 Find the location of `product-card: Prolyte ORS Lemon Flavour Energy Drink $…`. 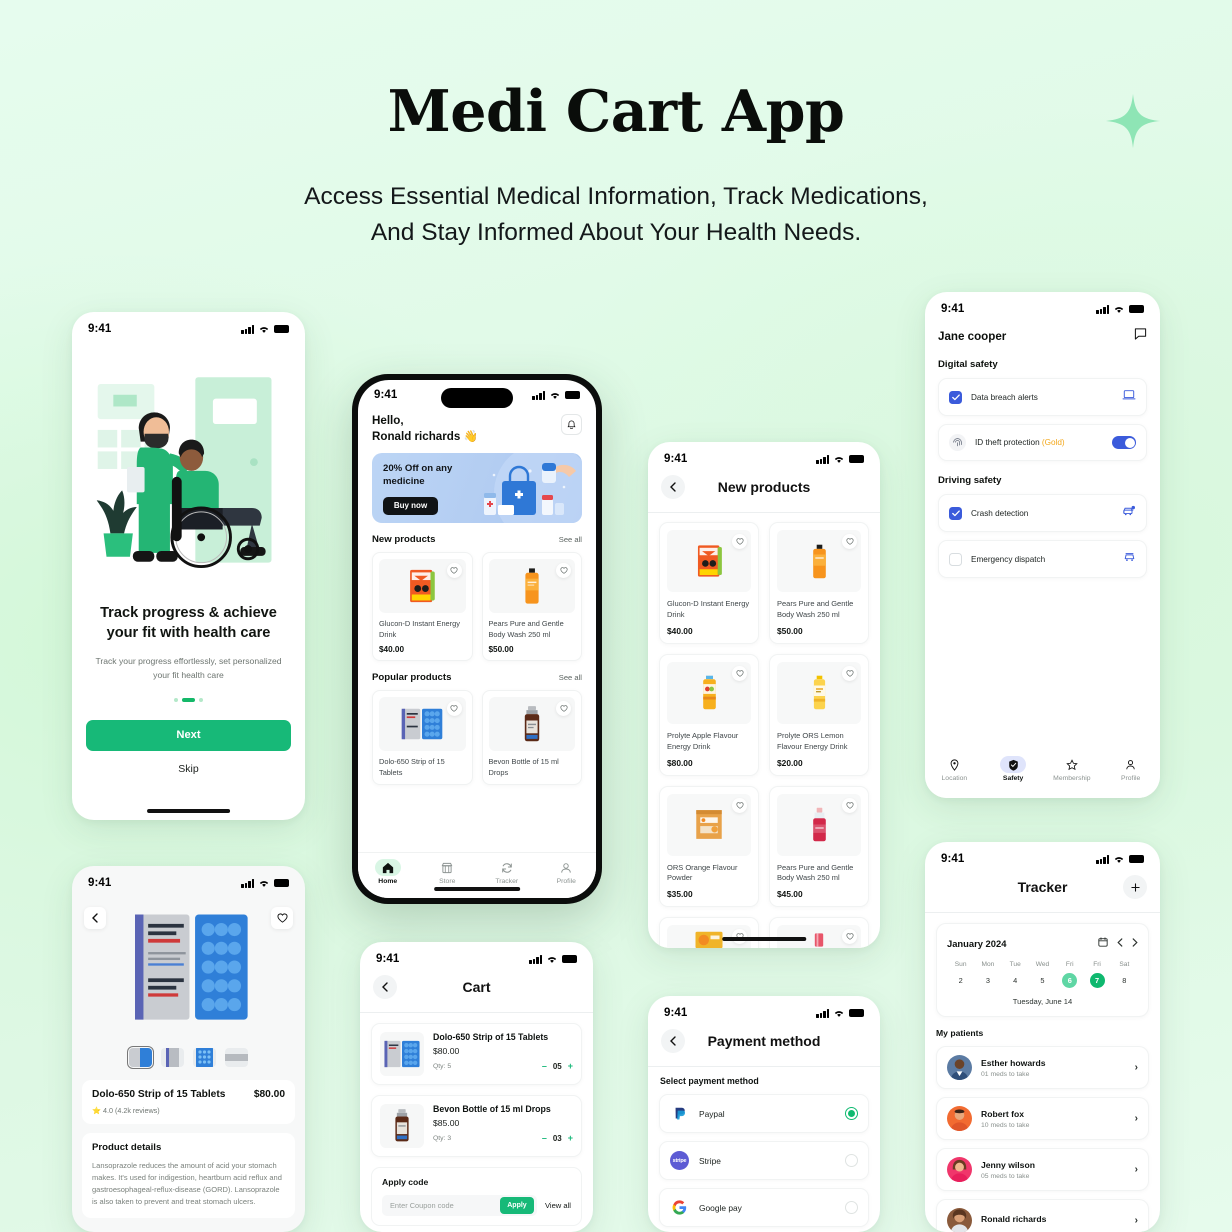

product-card: Prolyte ORS Lemon Flavour Energy Drink $… is located at coordinates (819, 714).